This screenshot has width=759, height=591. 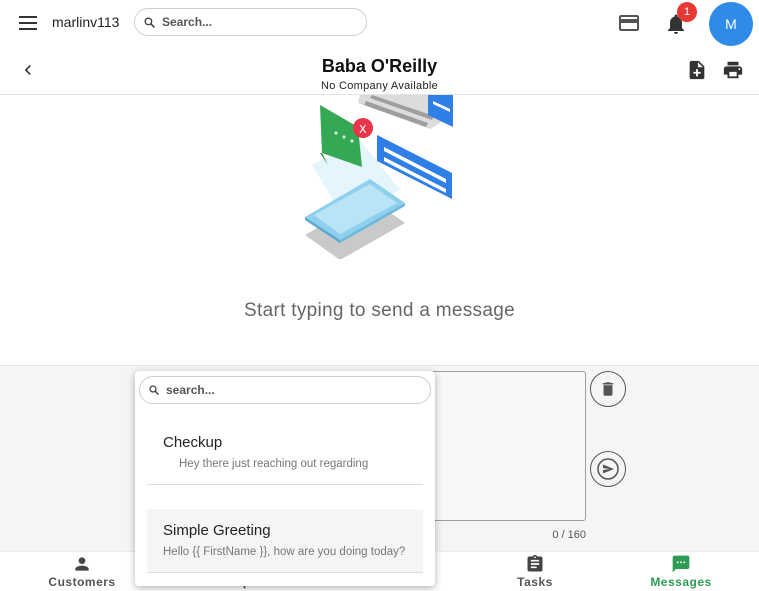 I want to click on clear-message-button, so click(x=608, y=389).